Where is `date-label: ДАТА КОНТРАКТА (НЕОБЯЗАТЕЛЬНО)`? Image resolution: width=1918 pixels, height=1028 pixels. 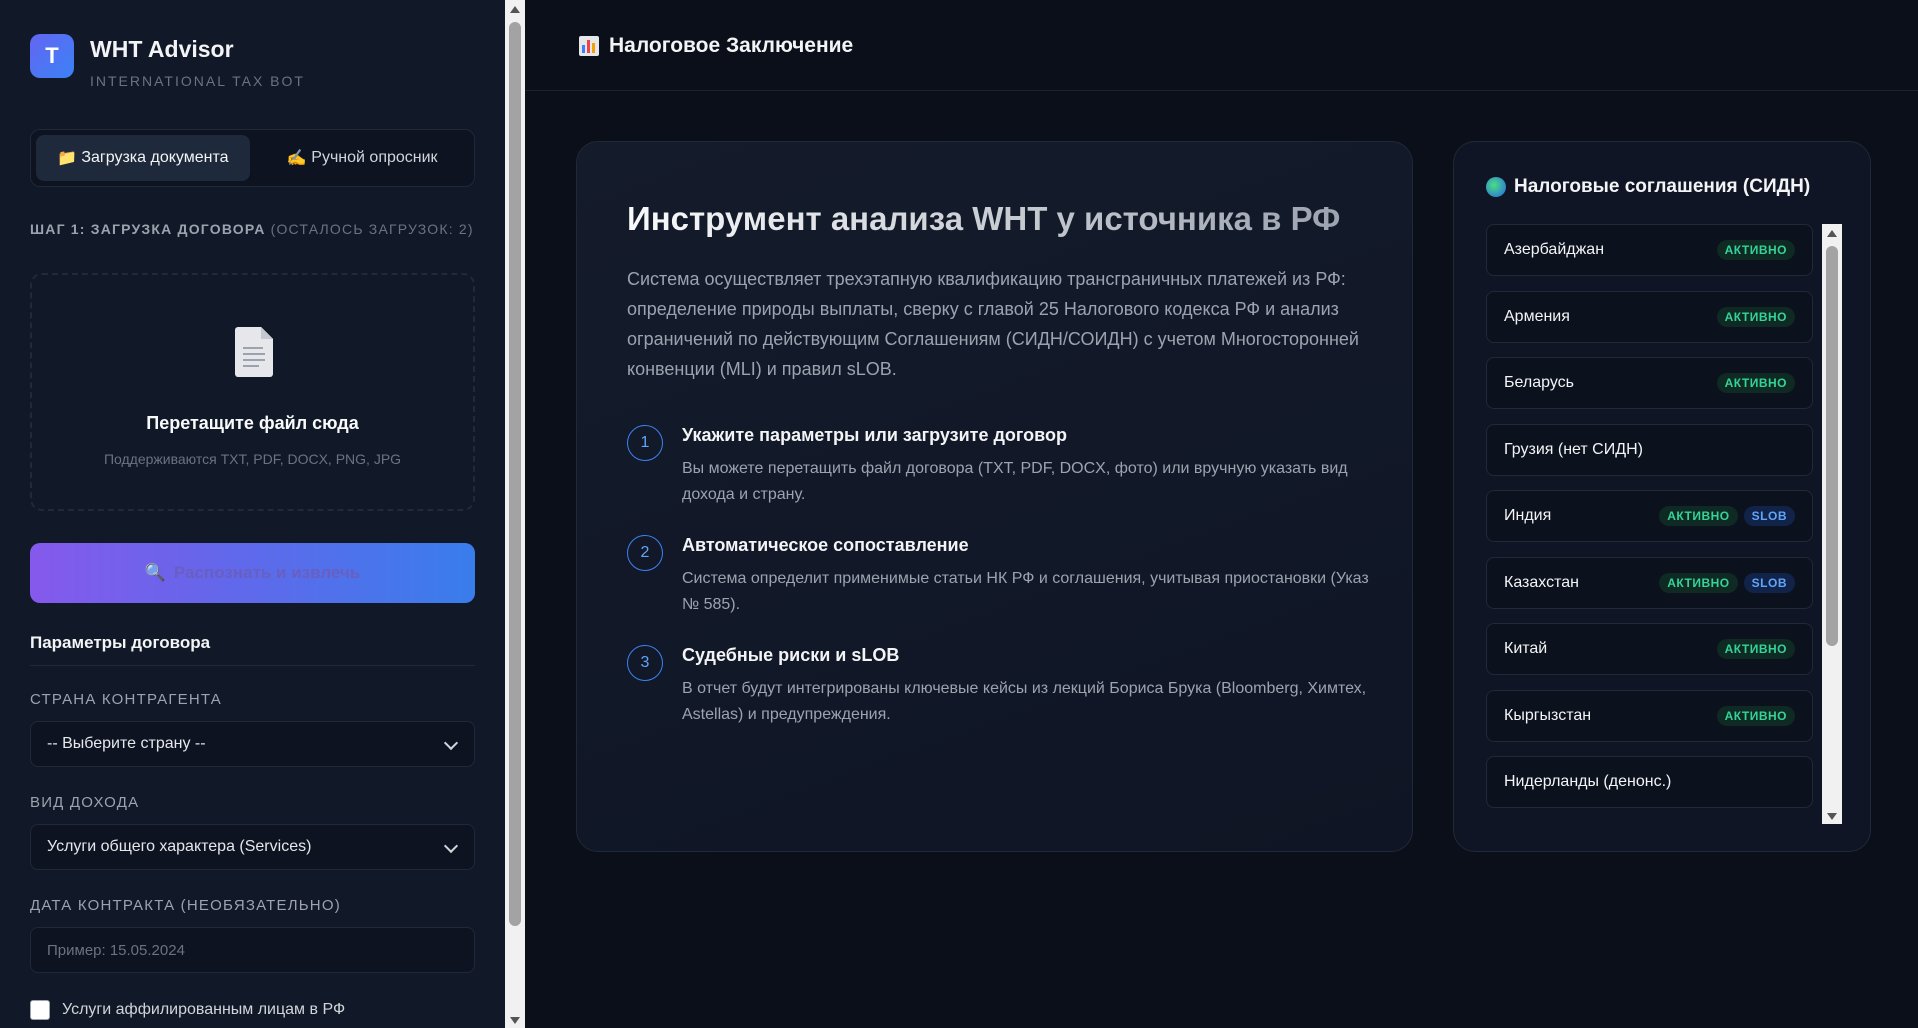
date-label: ДАТА КОНТРАКТА (НЕОБЯЗАТЕЛЬНО) is located at coordinates (185, 905).